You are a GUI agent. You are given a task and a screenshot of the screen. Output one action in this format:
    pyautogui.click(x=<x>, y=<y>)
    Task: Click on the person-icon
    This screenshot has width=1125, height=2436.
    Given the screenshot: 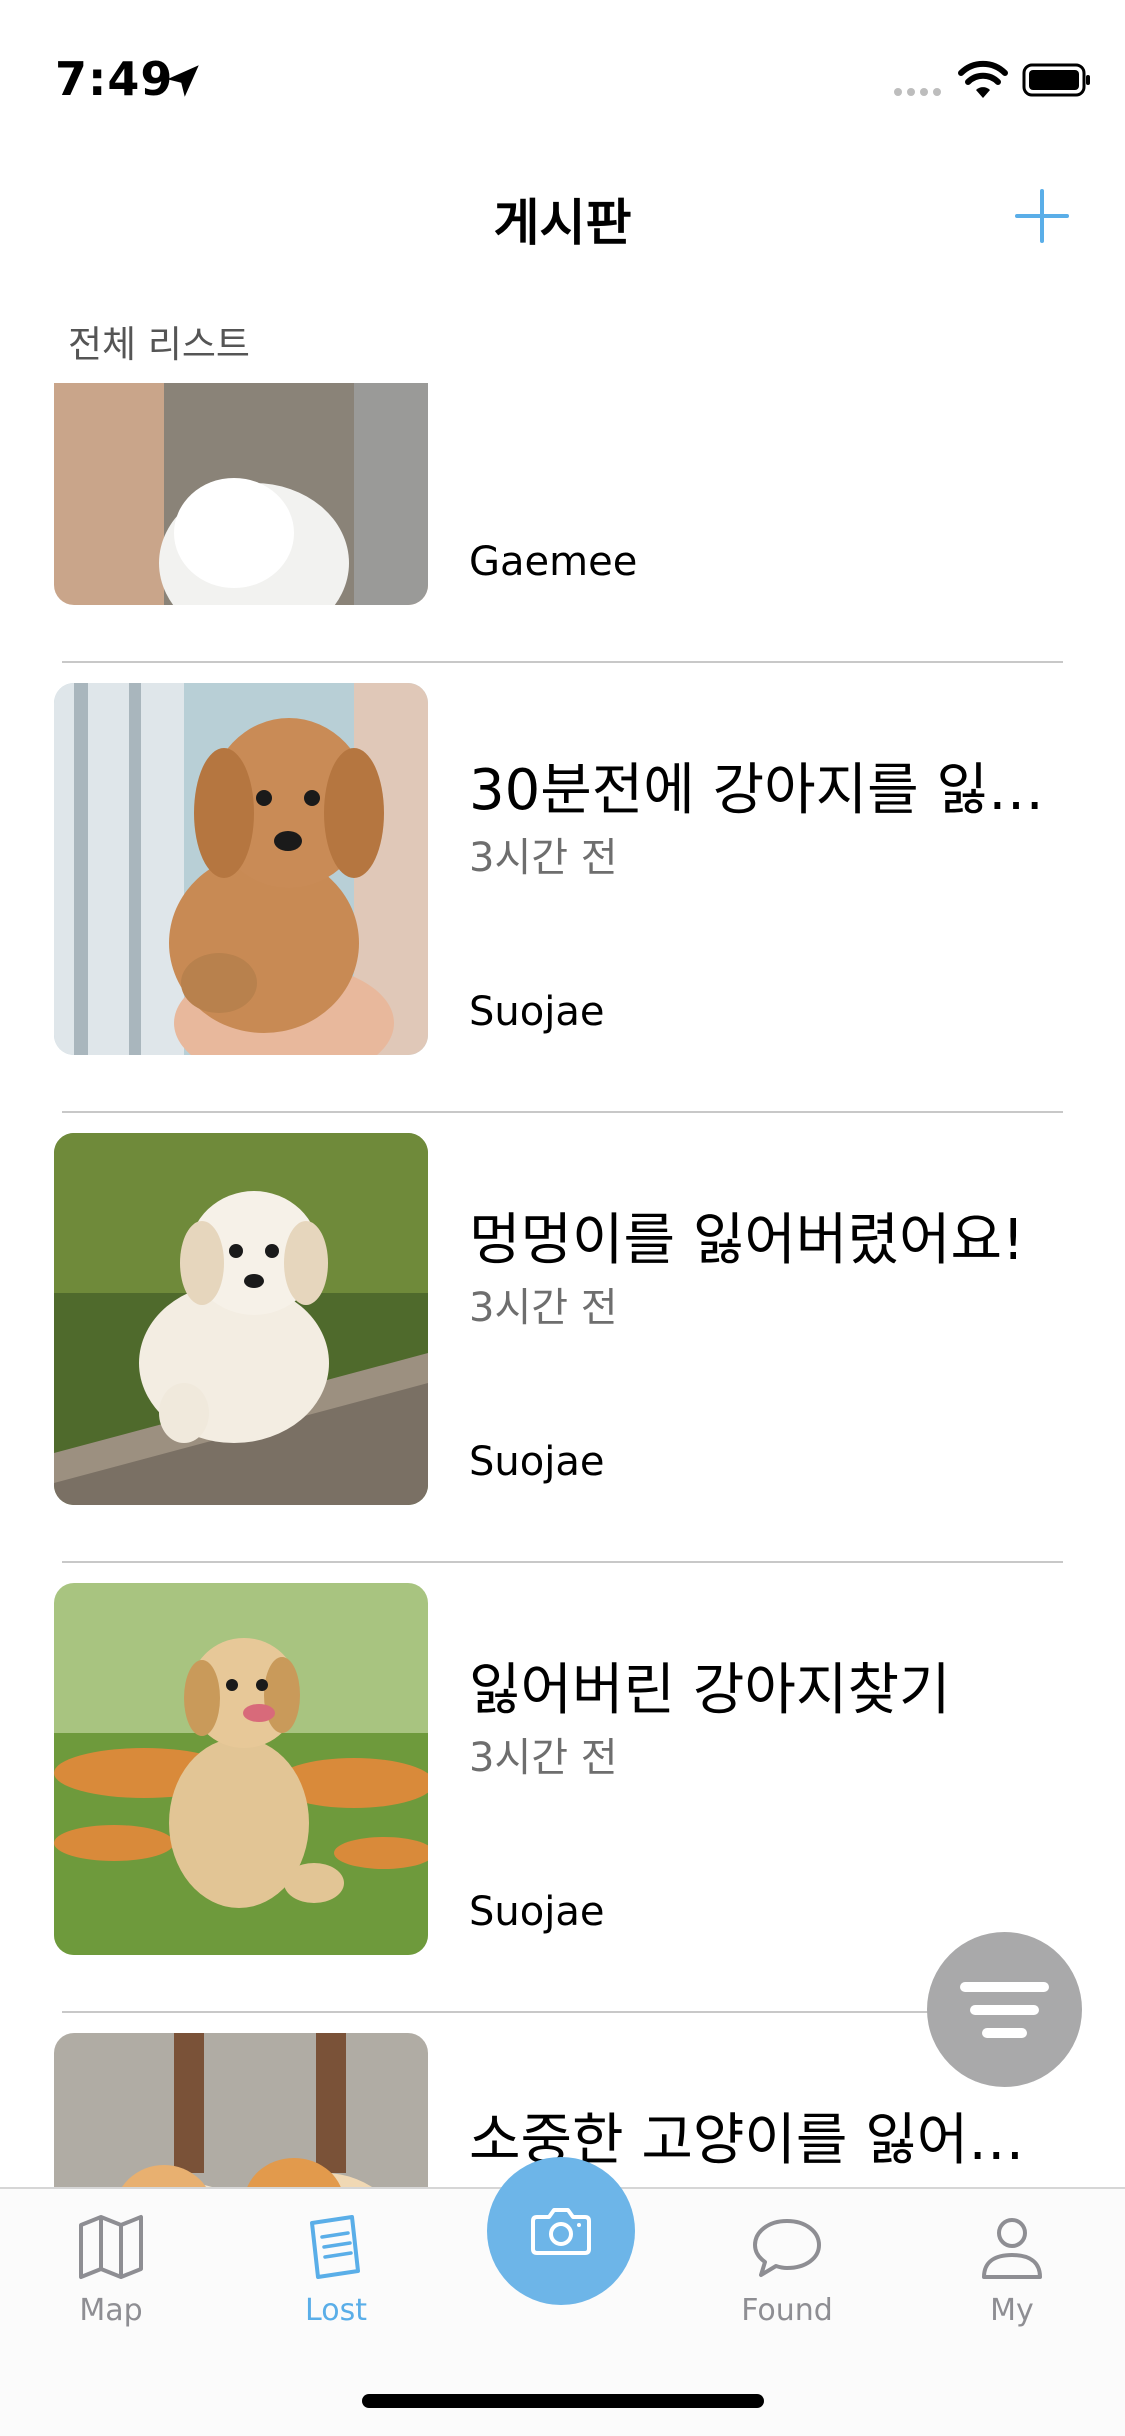 What is the action you would take?
    pyautogui.click(x=1012, y=2248)
    